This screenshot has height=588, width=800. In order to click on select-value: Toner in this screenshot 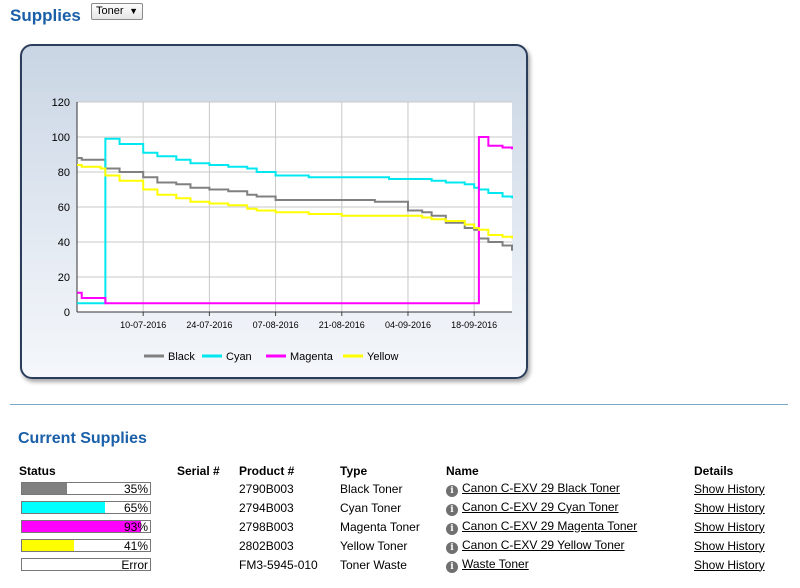, I will do `click(110, 11)`.